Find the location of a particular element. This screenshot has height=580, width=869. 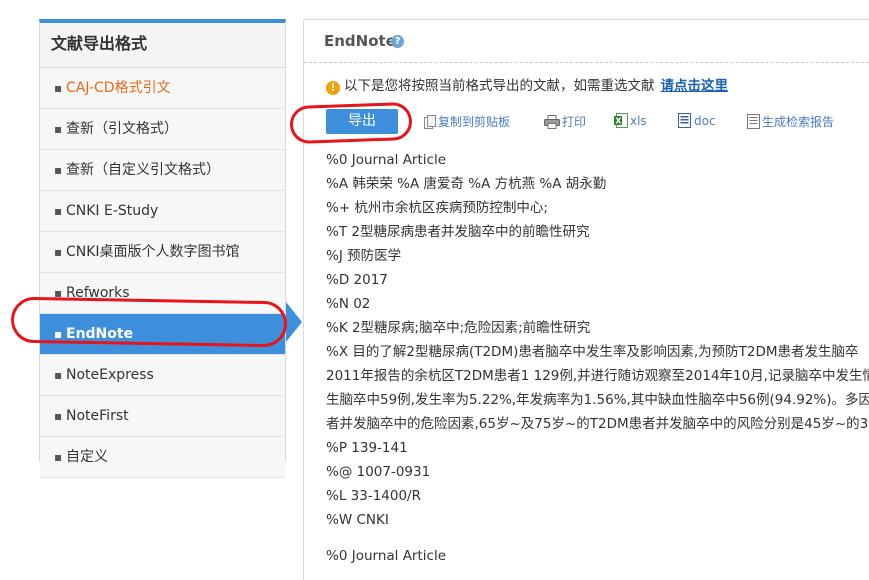

sidebar-item-notefirst: ▪ NoteFirst is located at coordinates (162, 416).